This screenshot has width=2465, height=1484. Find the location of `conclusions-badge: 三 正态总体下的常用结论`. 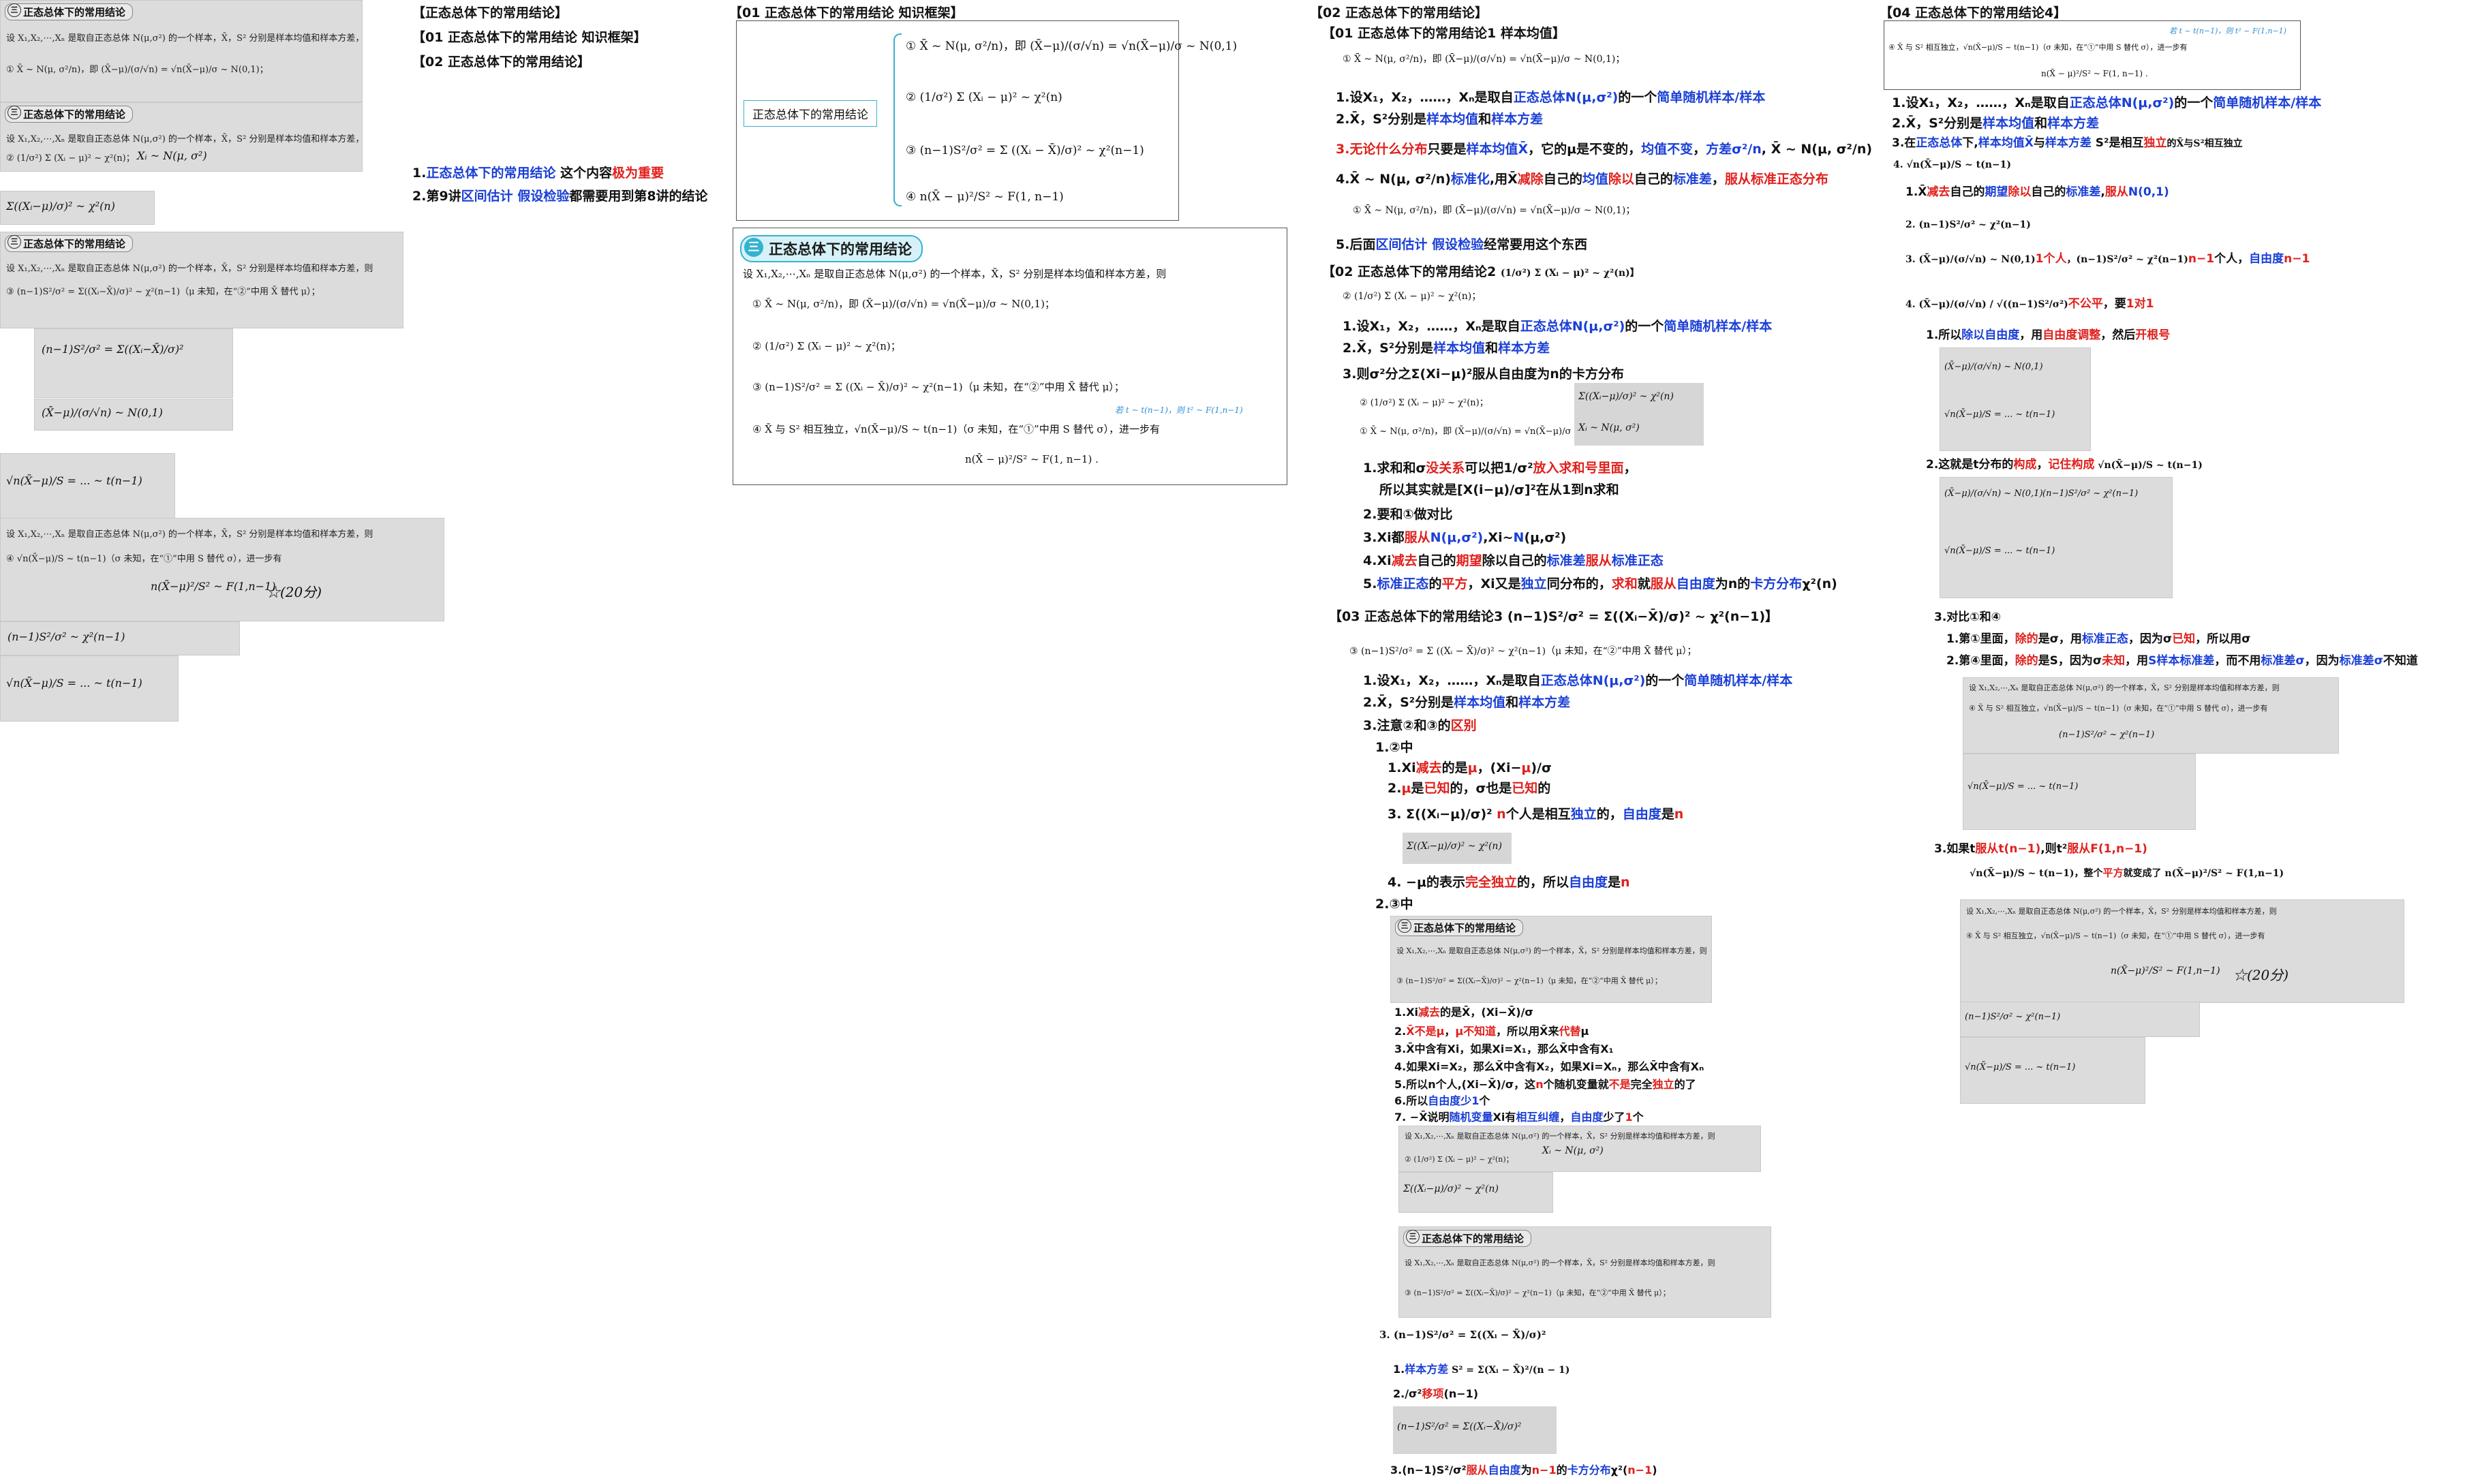

conclusions-badge: 三 正态总体下的常用结论 is located at coordinates (831, 249).